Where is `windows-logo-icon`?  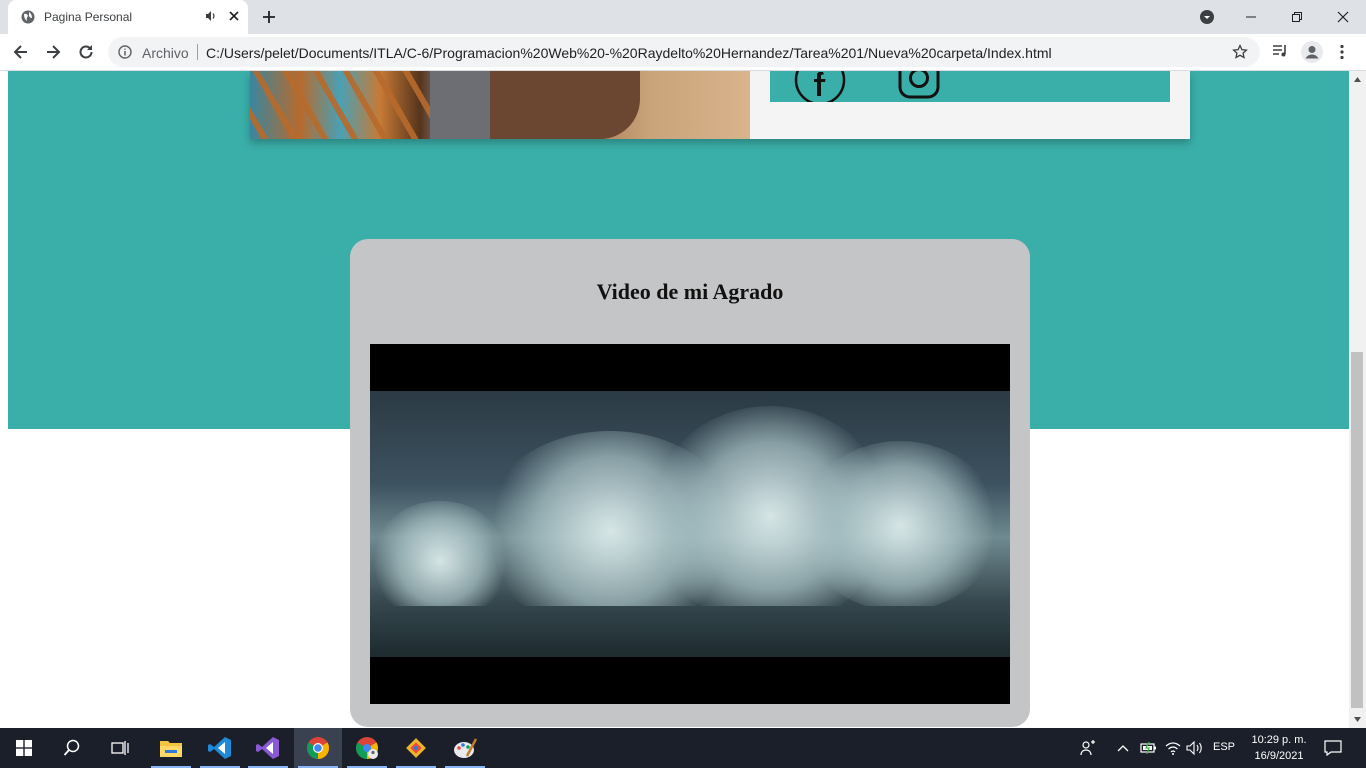 windows-logo-icon is located at coordinates (24, 748).